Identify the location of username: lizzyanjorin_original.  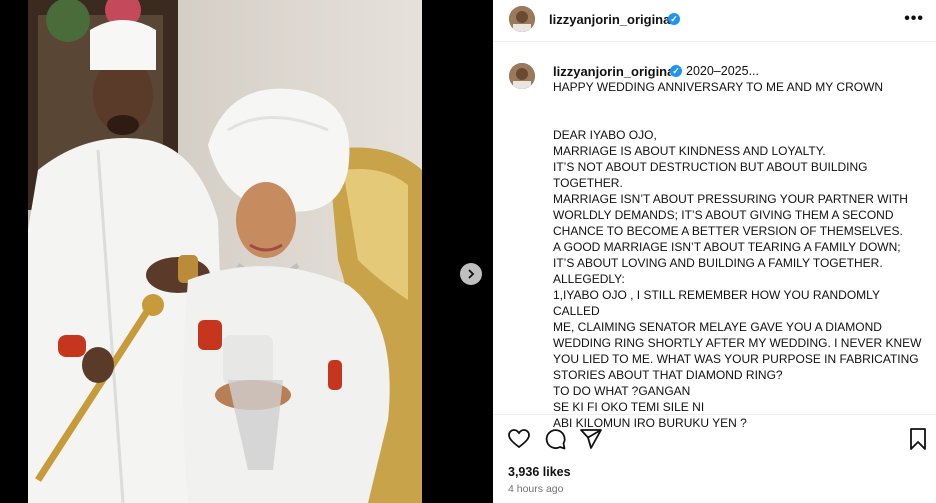
(611, 19).